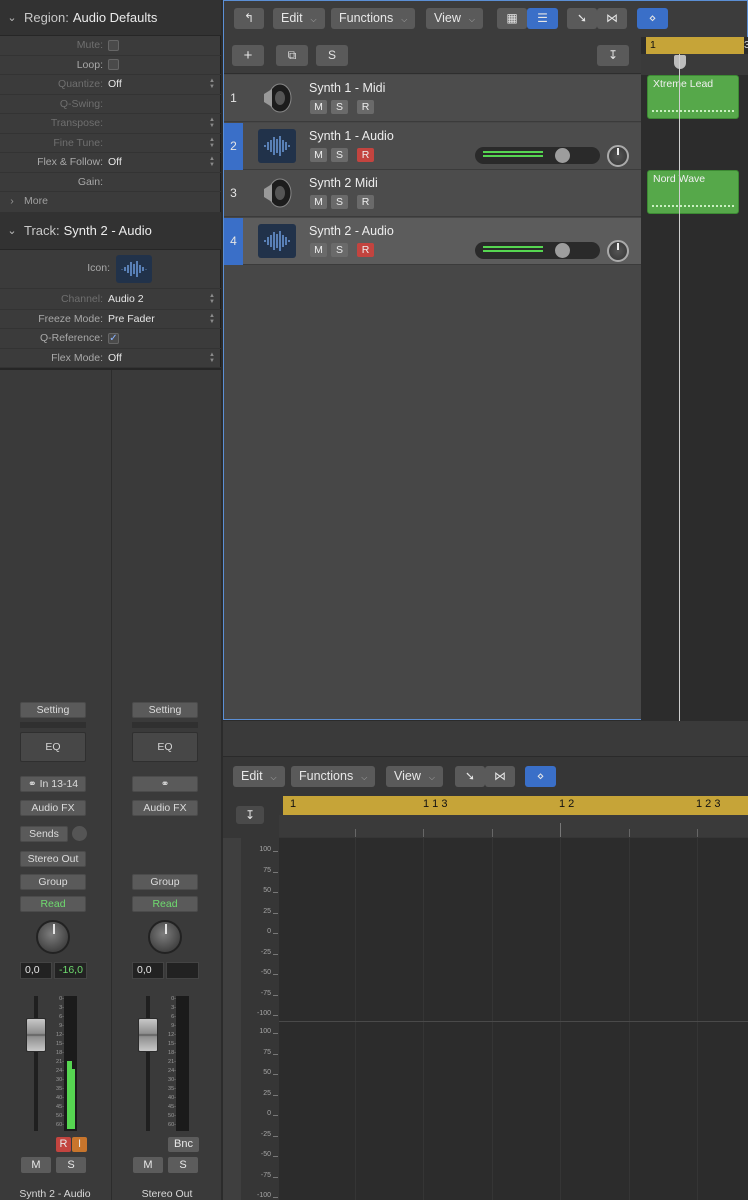 The height and width of the screenshot is (1200, 748). What do you see at coordinates (694, 64) in the screenshot?
I see `timeline-ruler` at bounding box center [694, 64].